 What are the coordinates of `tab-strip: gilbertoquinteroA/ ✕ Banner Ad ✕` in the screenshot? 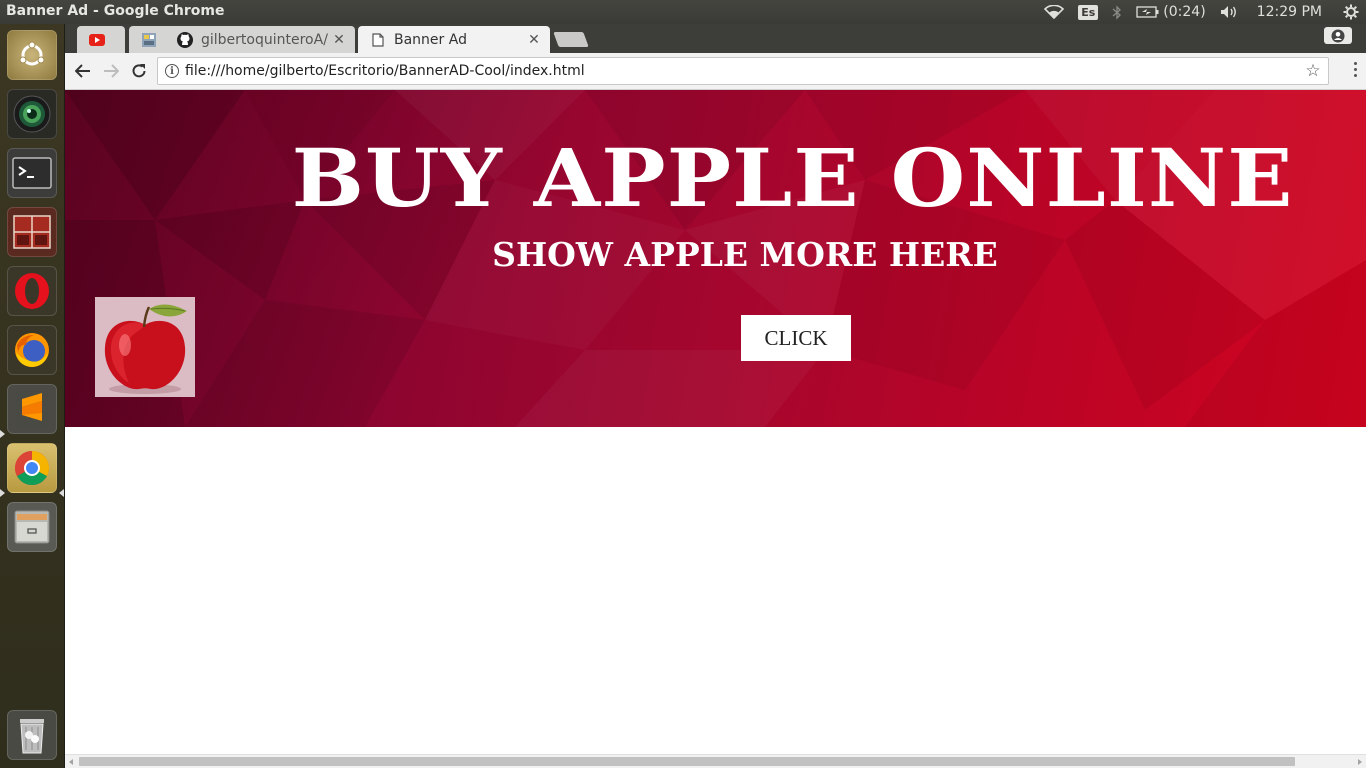 It's located at (715, 38).